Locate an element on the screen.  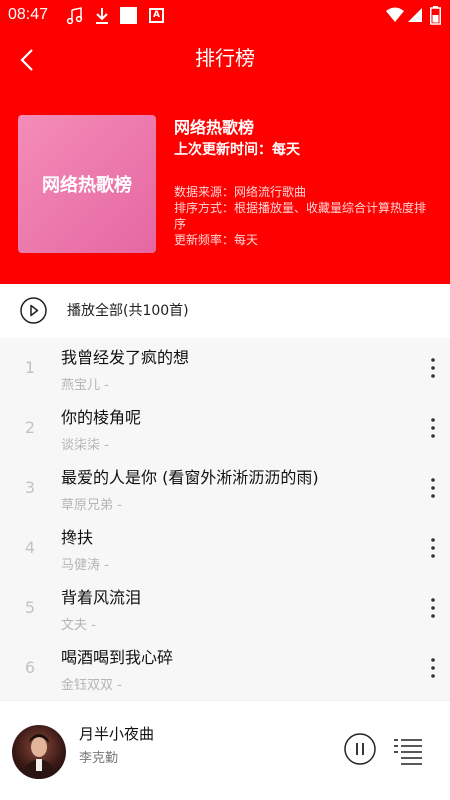
meta-source: 数据来源：网络流行歌曲 is located at coordinates (240, 192).